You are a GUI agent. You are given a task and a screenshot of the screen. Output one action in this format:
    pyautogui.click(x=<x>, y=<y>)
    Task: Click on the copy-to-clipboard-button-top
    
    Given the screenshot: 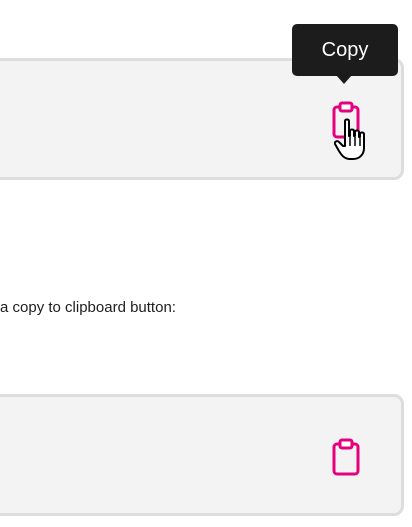 What is the action you would take?
    pyautogui.click(x=346, y=120)
    